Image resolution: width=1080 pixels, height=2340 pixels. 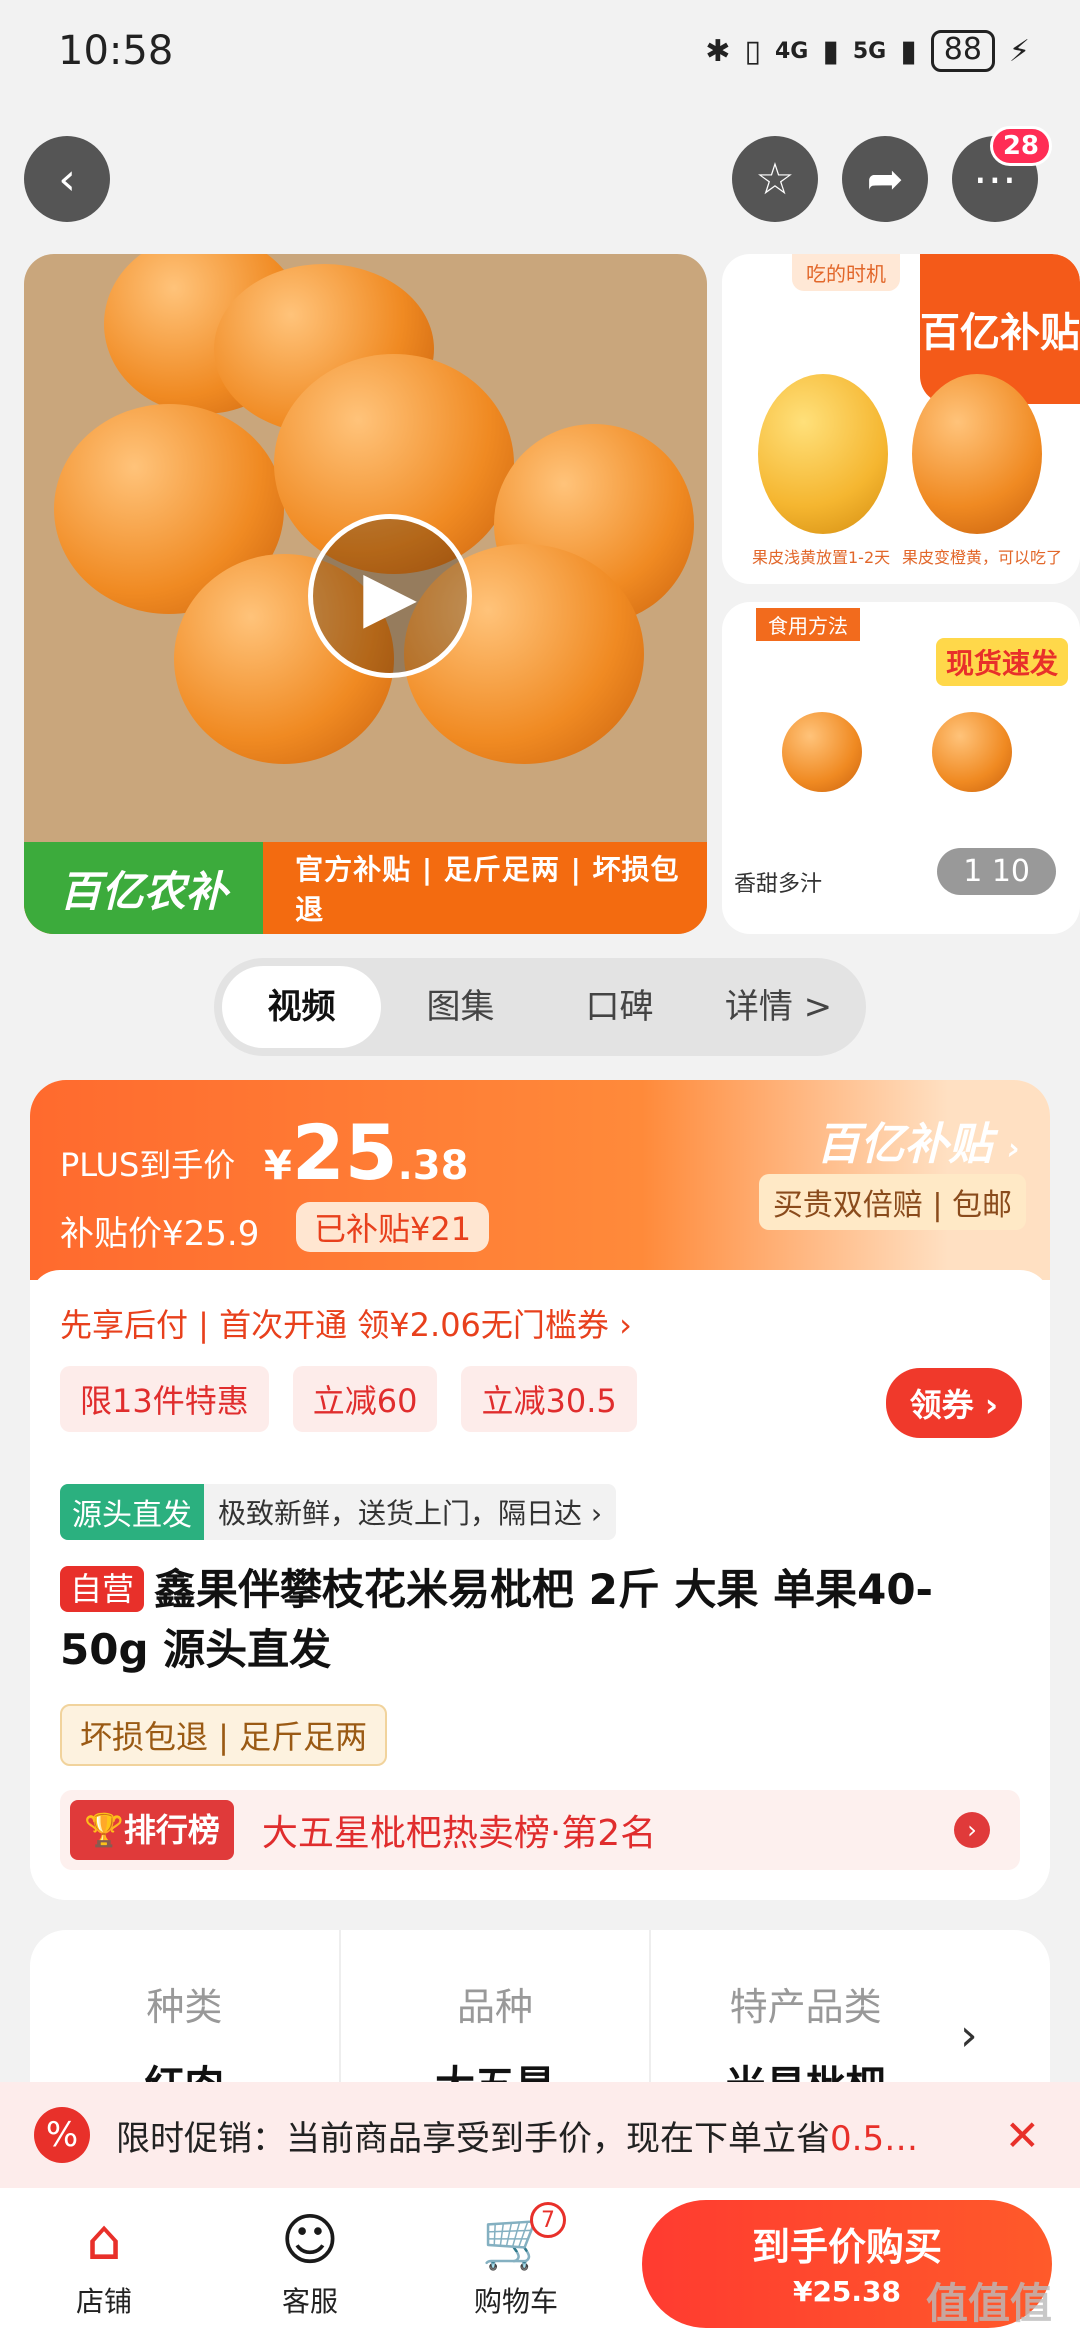 What do you see at coordinates (1019, 51) in the screenshot?
I see `charging-icon: ⚡` at bounding box center [1019, 51].